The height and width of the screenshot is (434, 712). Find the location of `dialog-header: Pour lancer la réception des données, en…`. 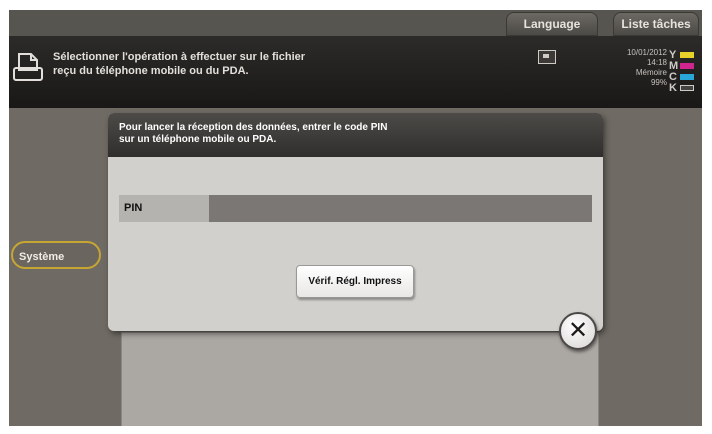

dialog-header: Pour lancer la réception des données, en… is located at coordinates (355, 135).